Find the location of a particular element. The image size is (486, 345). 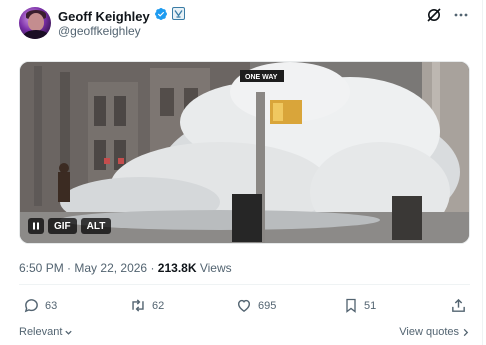

reply-button: 63 is located at coordinates (40, 305).